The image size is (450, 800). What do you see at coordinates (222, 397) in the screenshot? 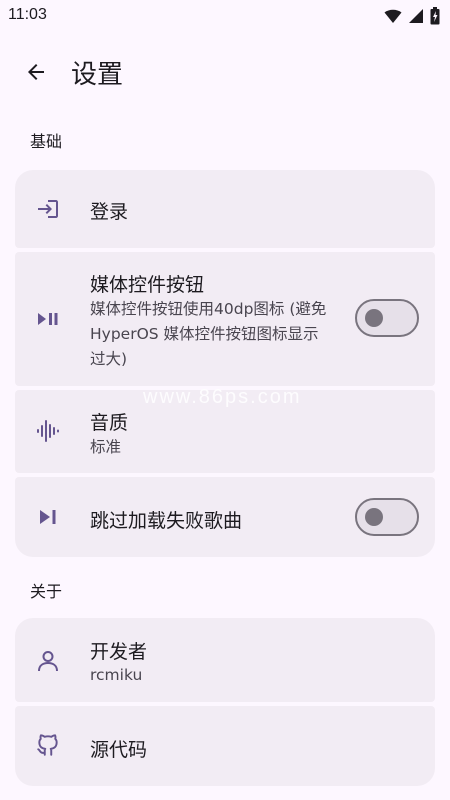
I see `watermark-text: www.86ps.com` at bounding box center [222, 397].